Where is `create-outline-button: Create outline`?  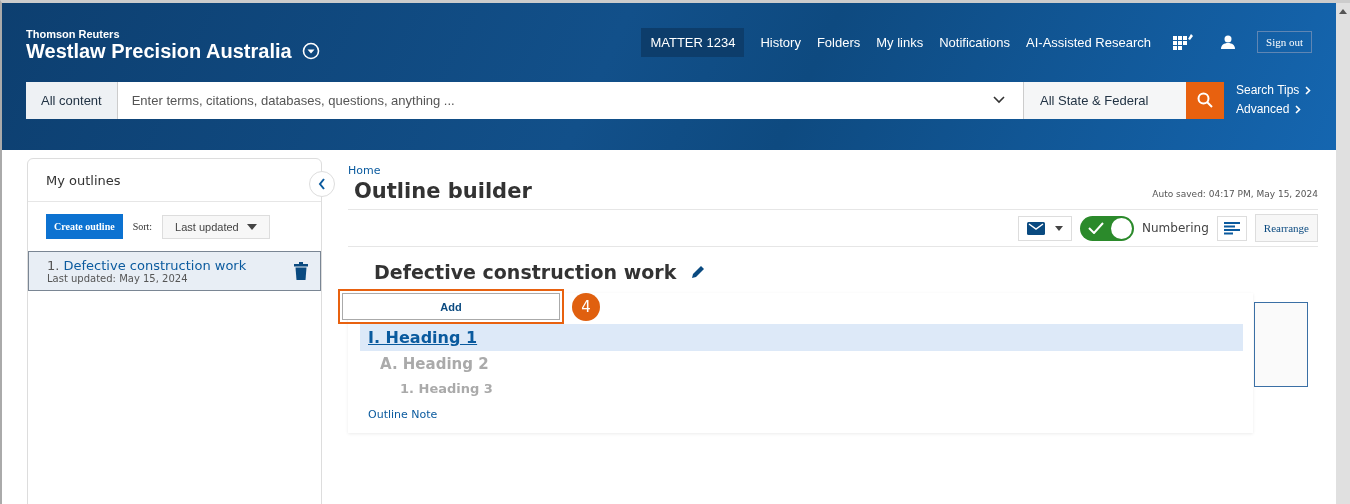
create-outline-button: Create outline is located at coordinates (84, 226).